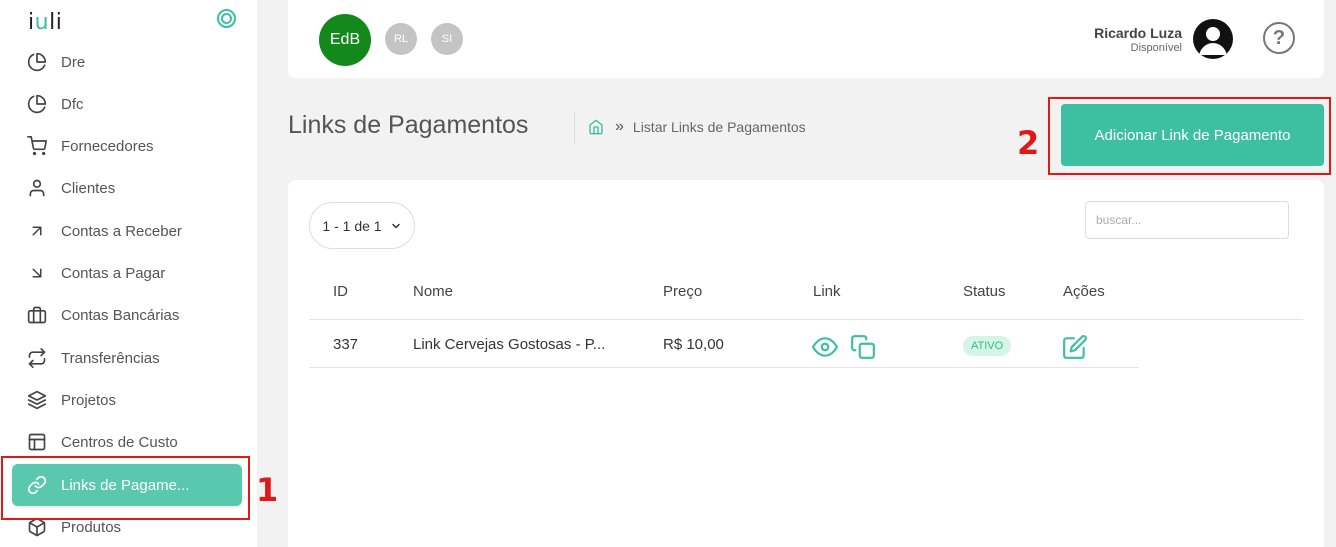 The height and width of the screenshot is (547, 1336). I want to click on arrow-up-right-icon, so click(37, 231).